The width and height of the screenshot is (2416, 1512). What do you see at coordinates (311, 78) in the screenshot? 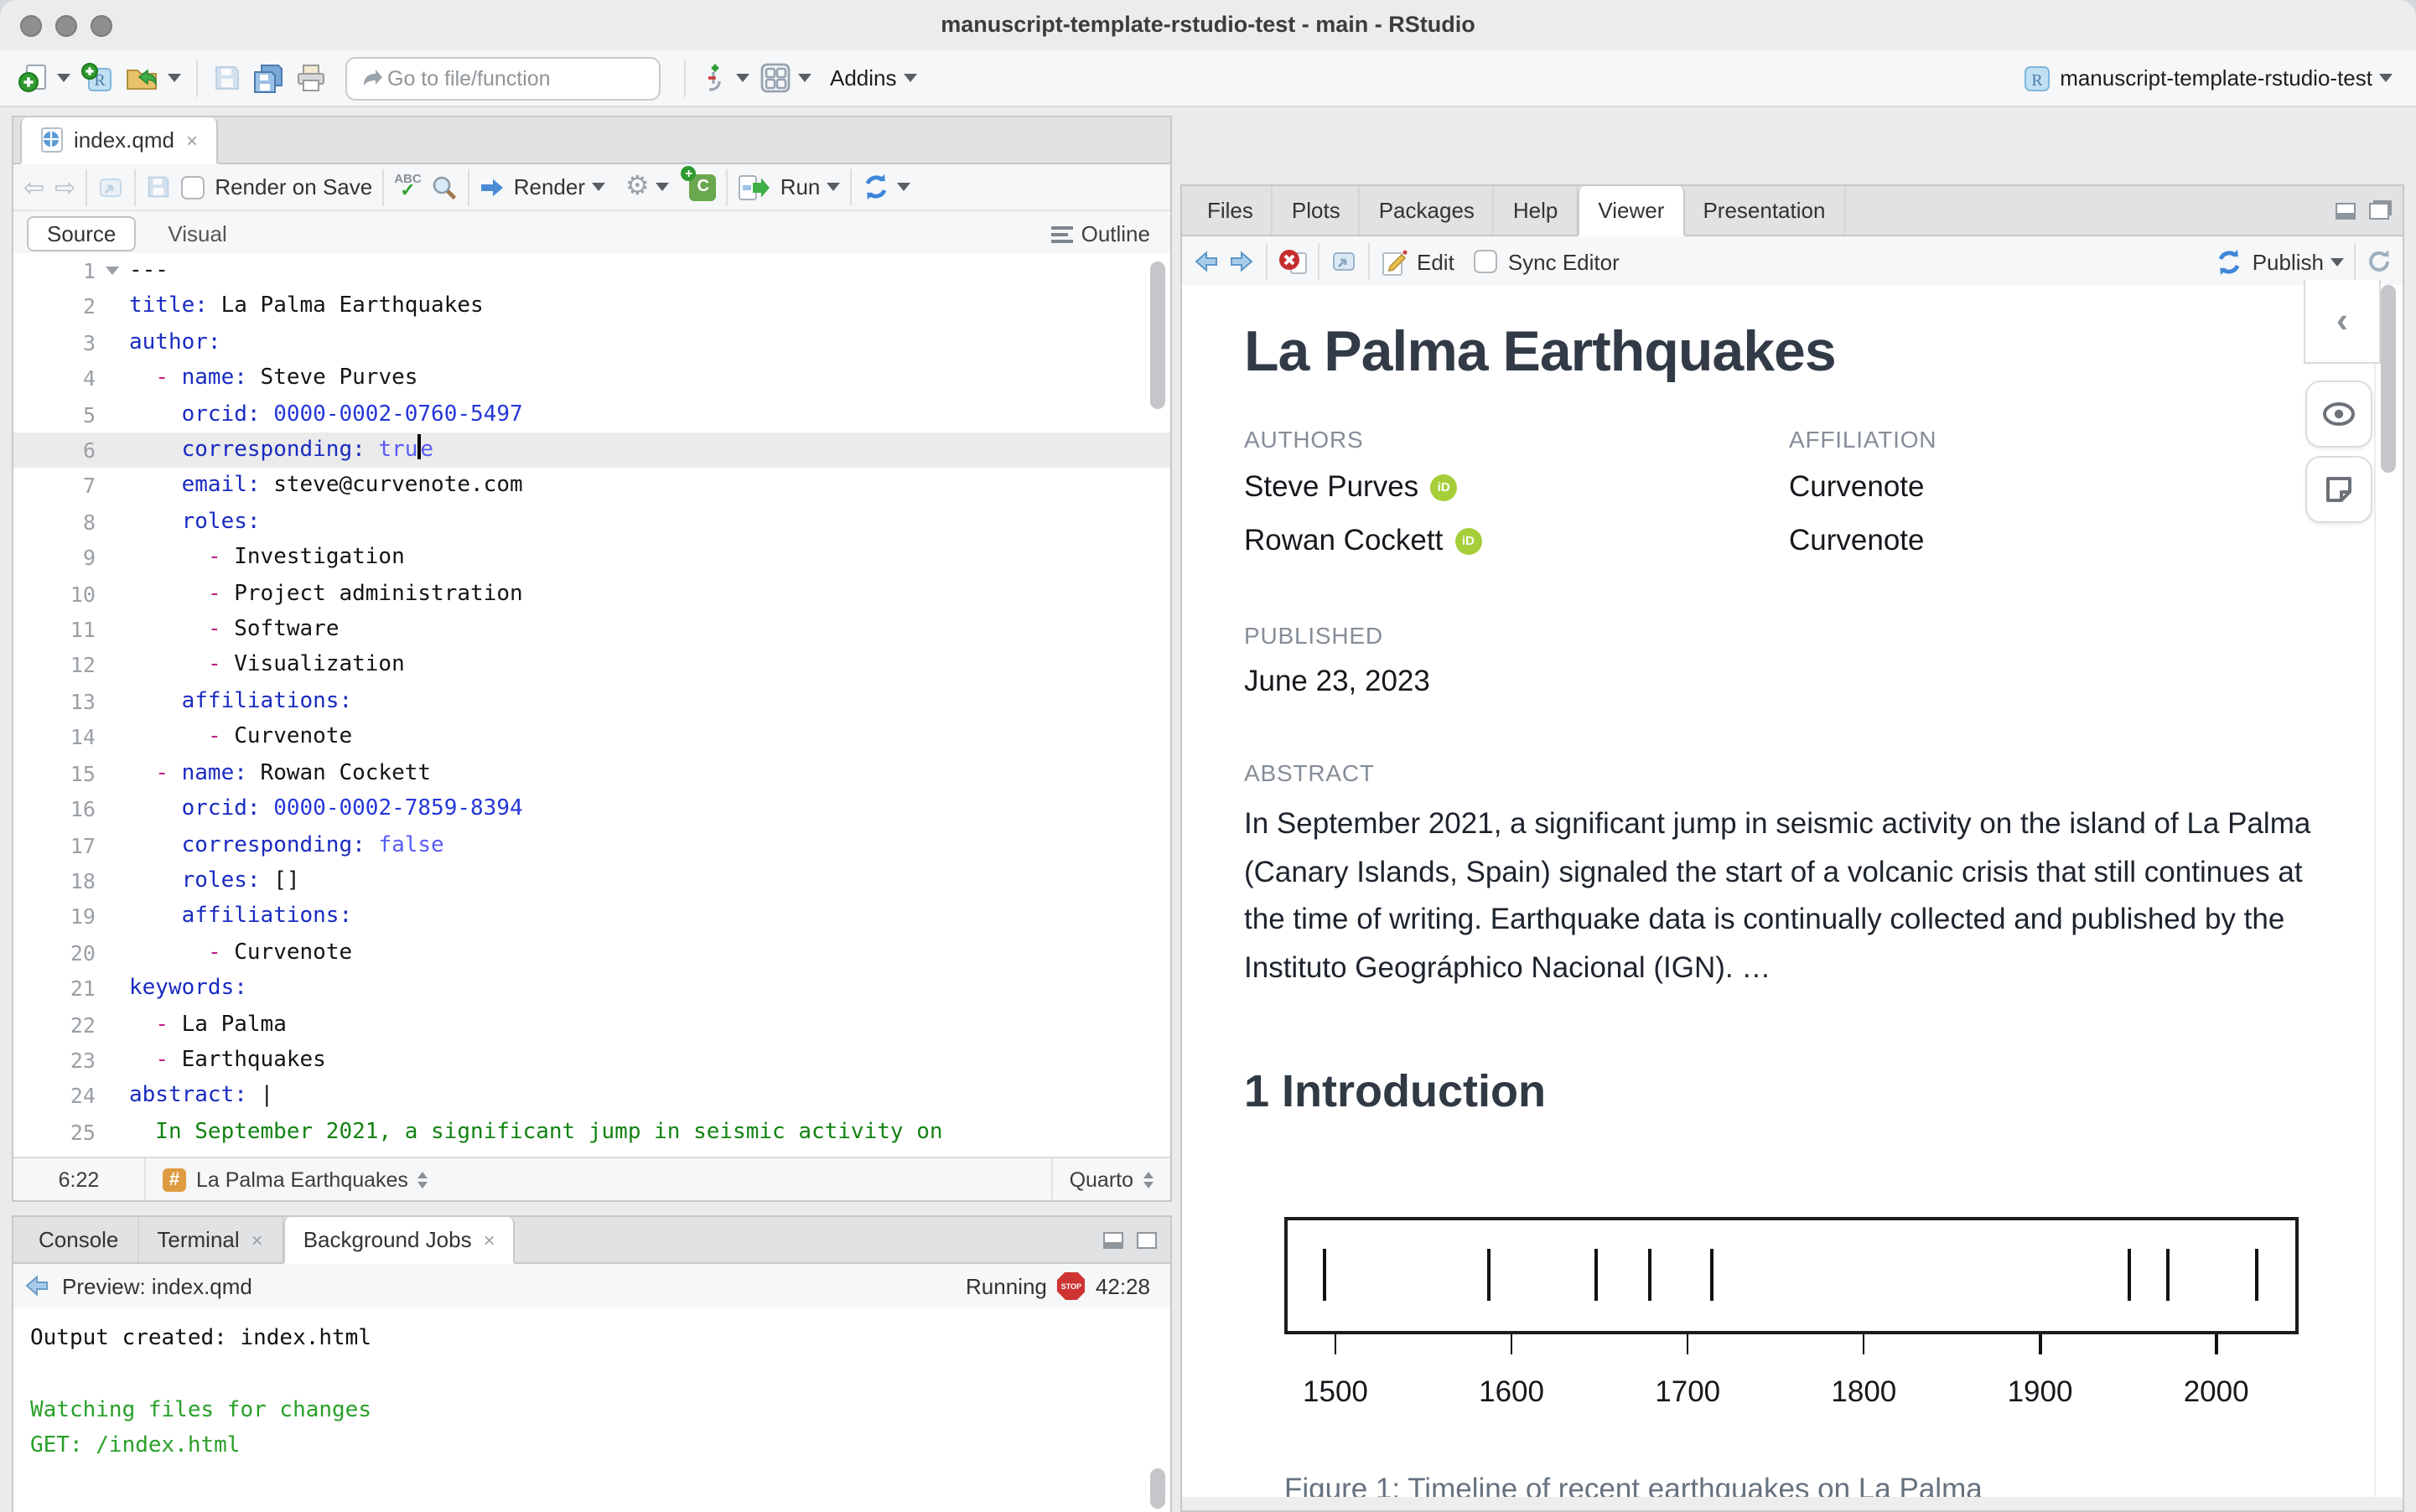
I see `print-button` at bounding box center [311, 78].